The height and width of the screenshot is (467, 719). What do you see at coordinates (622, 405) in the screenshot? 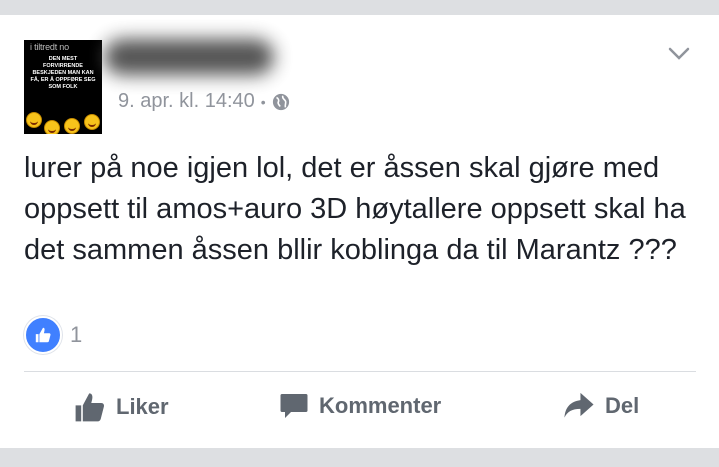
I see `share-label: Del` at bounding box center [622, 405].